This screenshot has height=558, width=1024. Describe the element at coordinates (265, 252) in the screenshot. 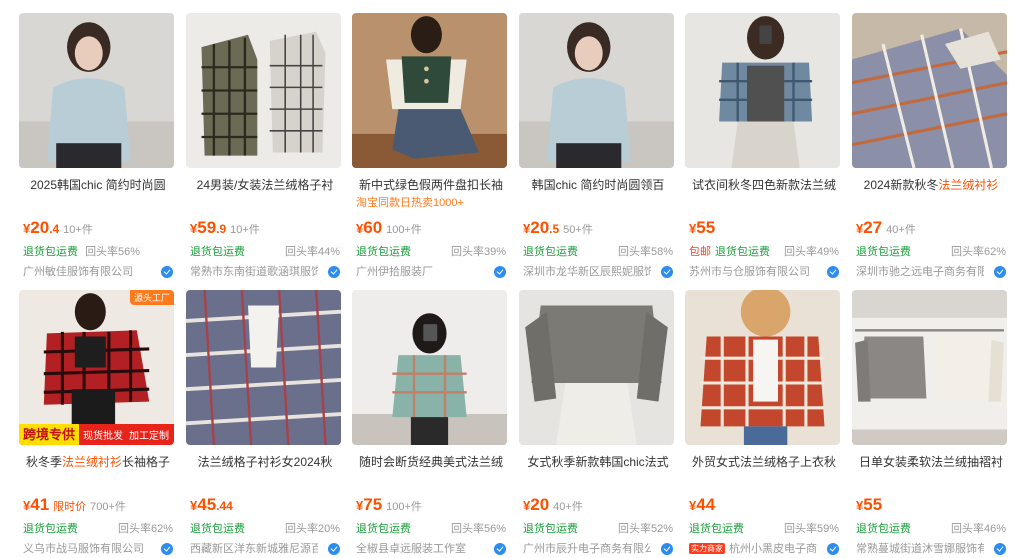

I see `stat-row: 退货包运费 回头率44%` at that location.